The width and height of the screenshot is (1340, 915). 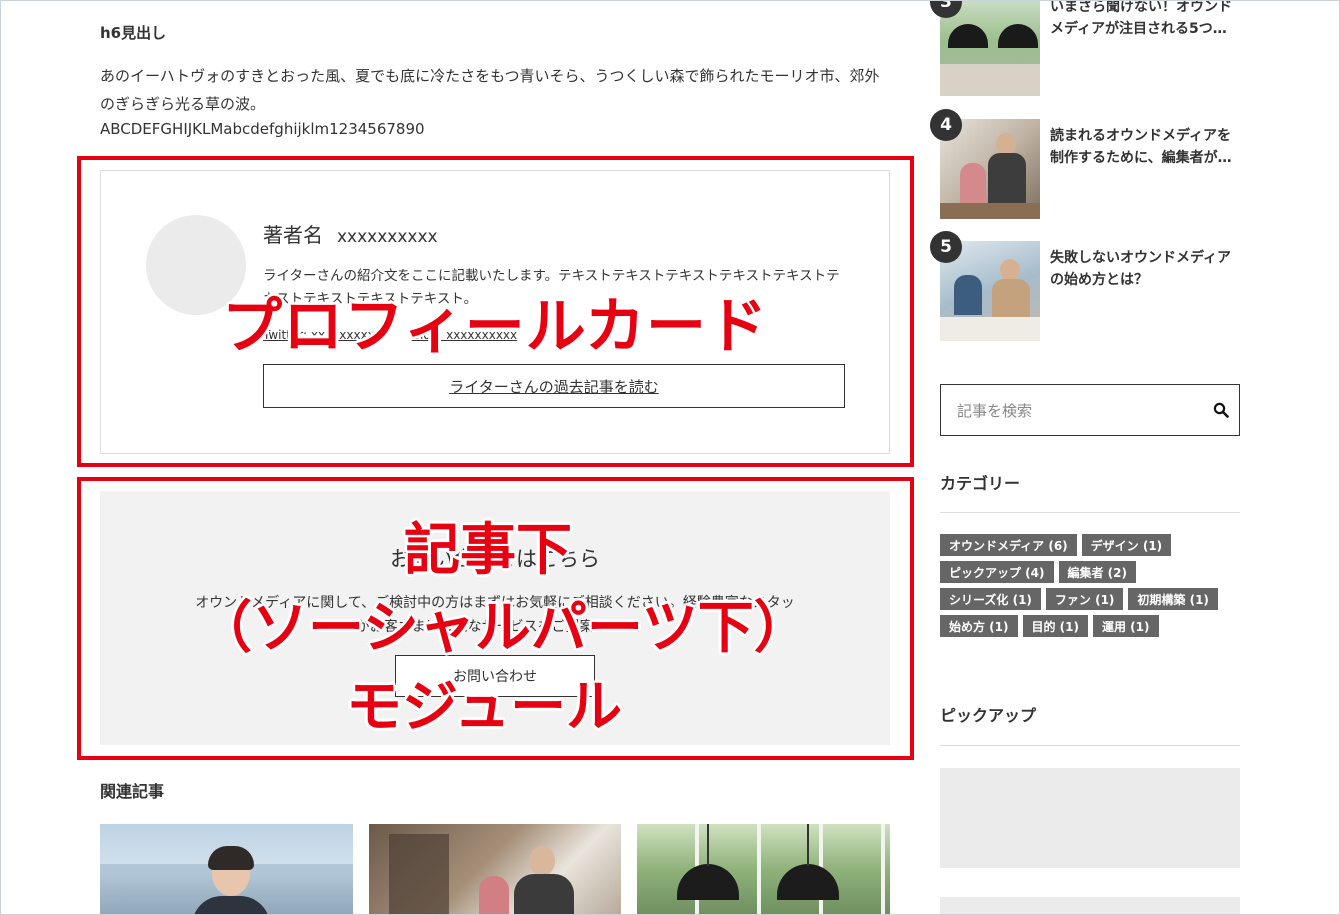 I want to click on category-tag: 編集者 (2), so click(x=1097, y=572).